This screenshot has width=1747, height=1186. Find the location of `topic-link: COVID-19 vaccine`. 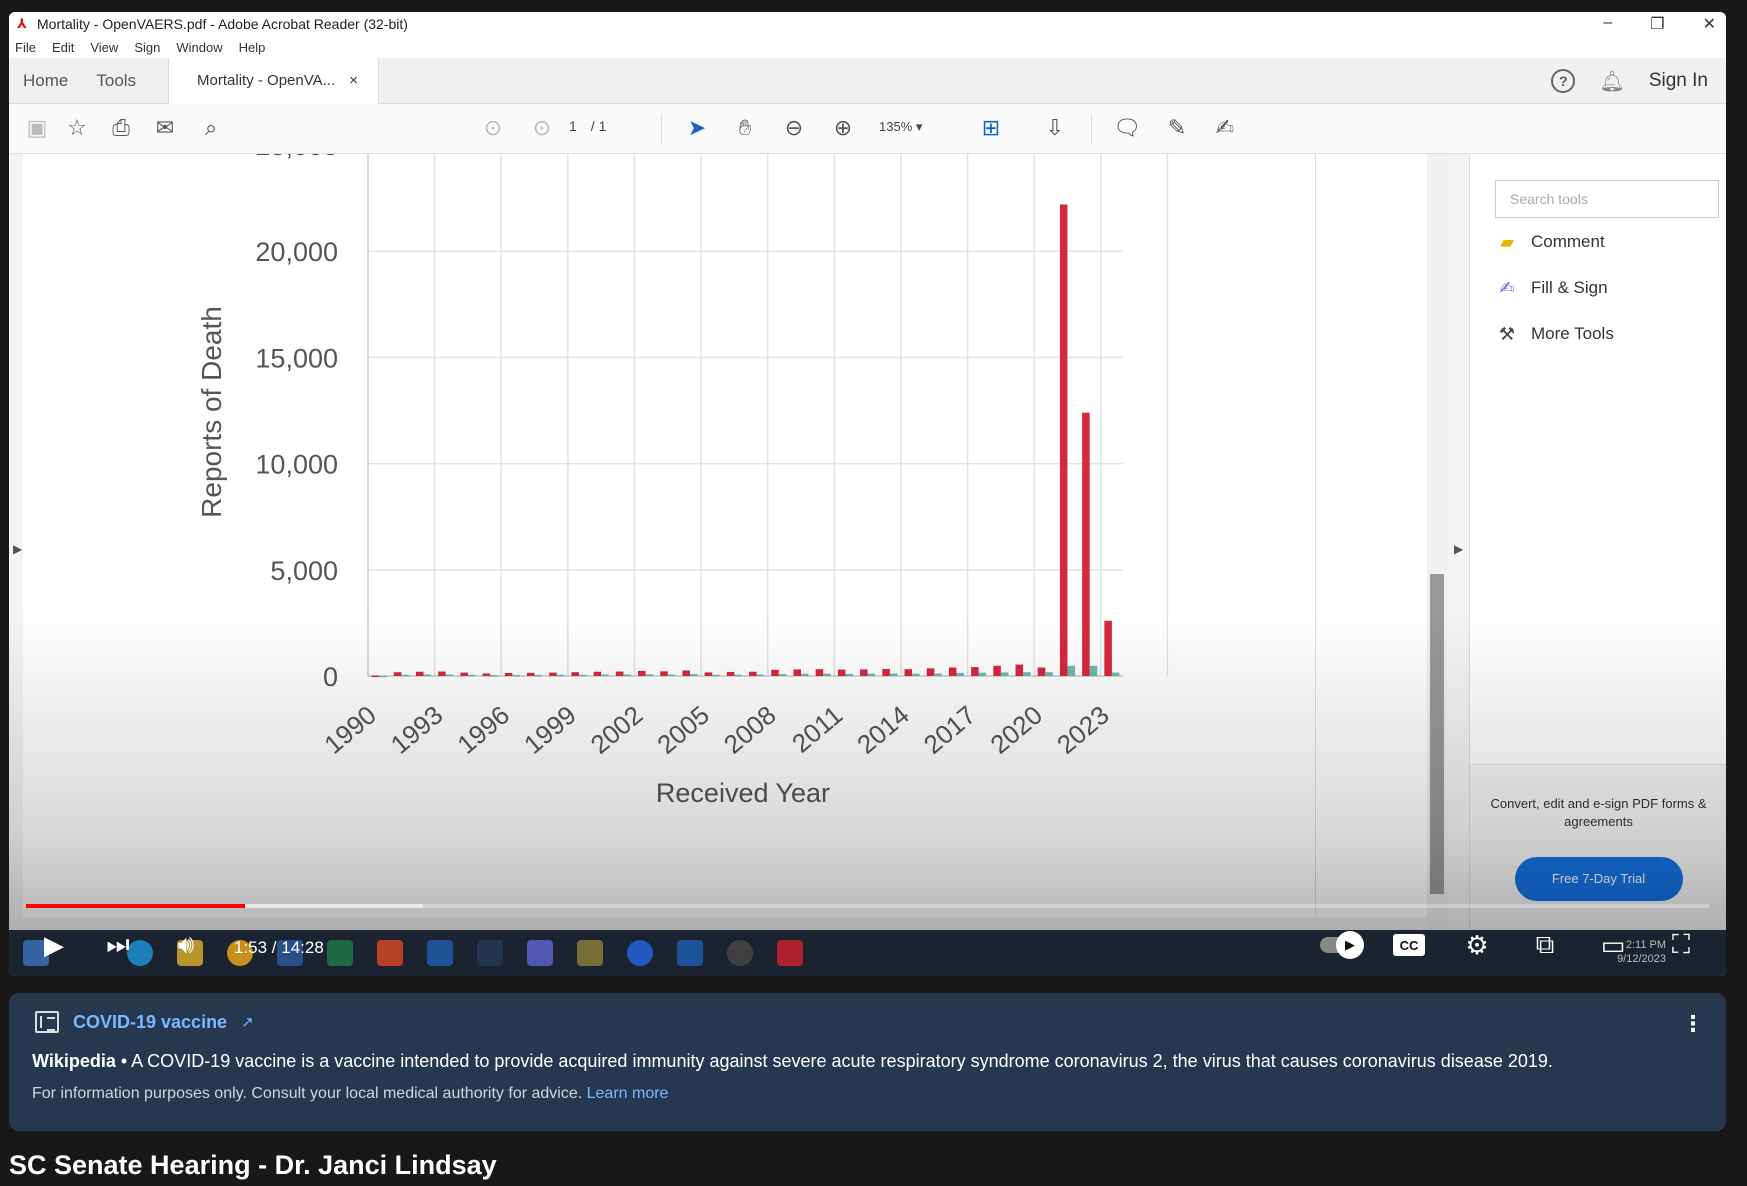

topic-link: COVID-19 vaccine is located at coordinates (150, 1022).